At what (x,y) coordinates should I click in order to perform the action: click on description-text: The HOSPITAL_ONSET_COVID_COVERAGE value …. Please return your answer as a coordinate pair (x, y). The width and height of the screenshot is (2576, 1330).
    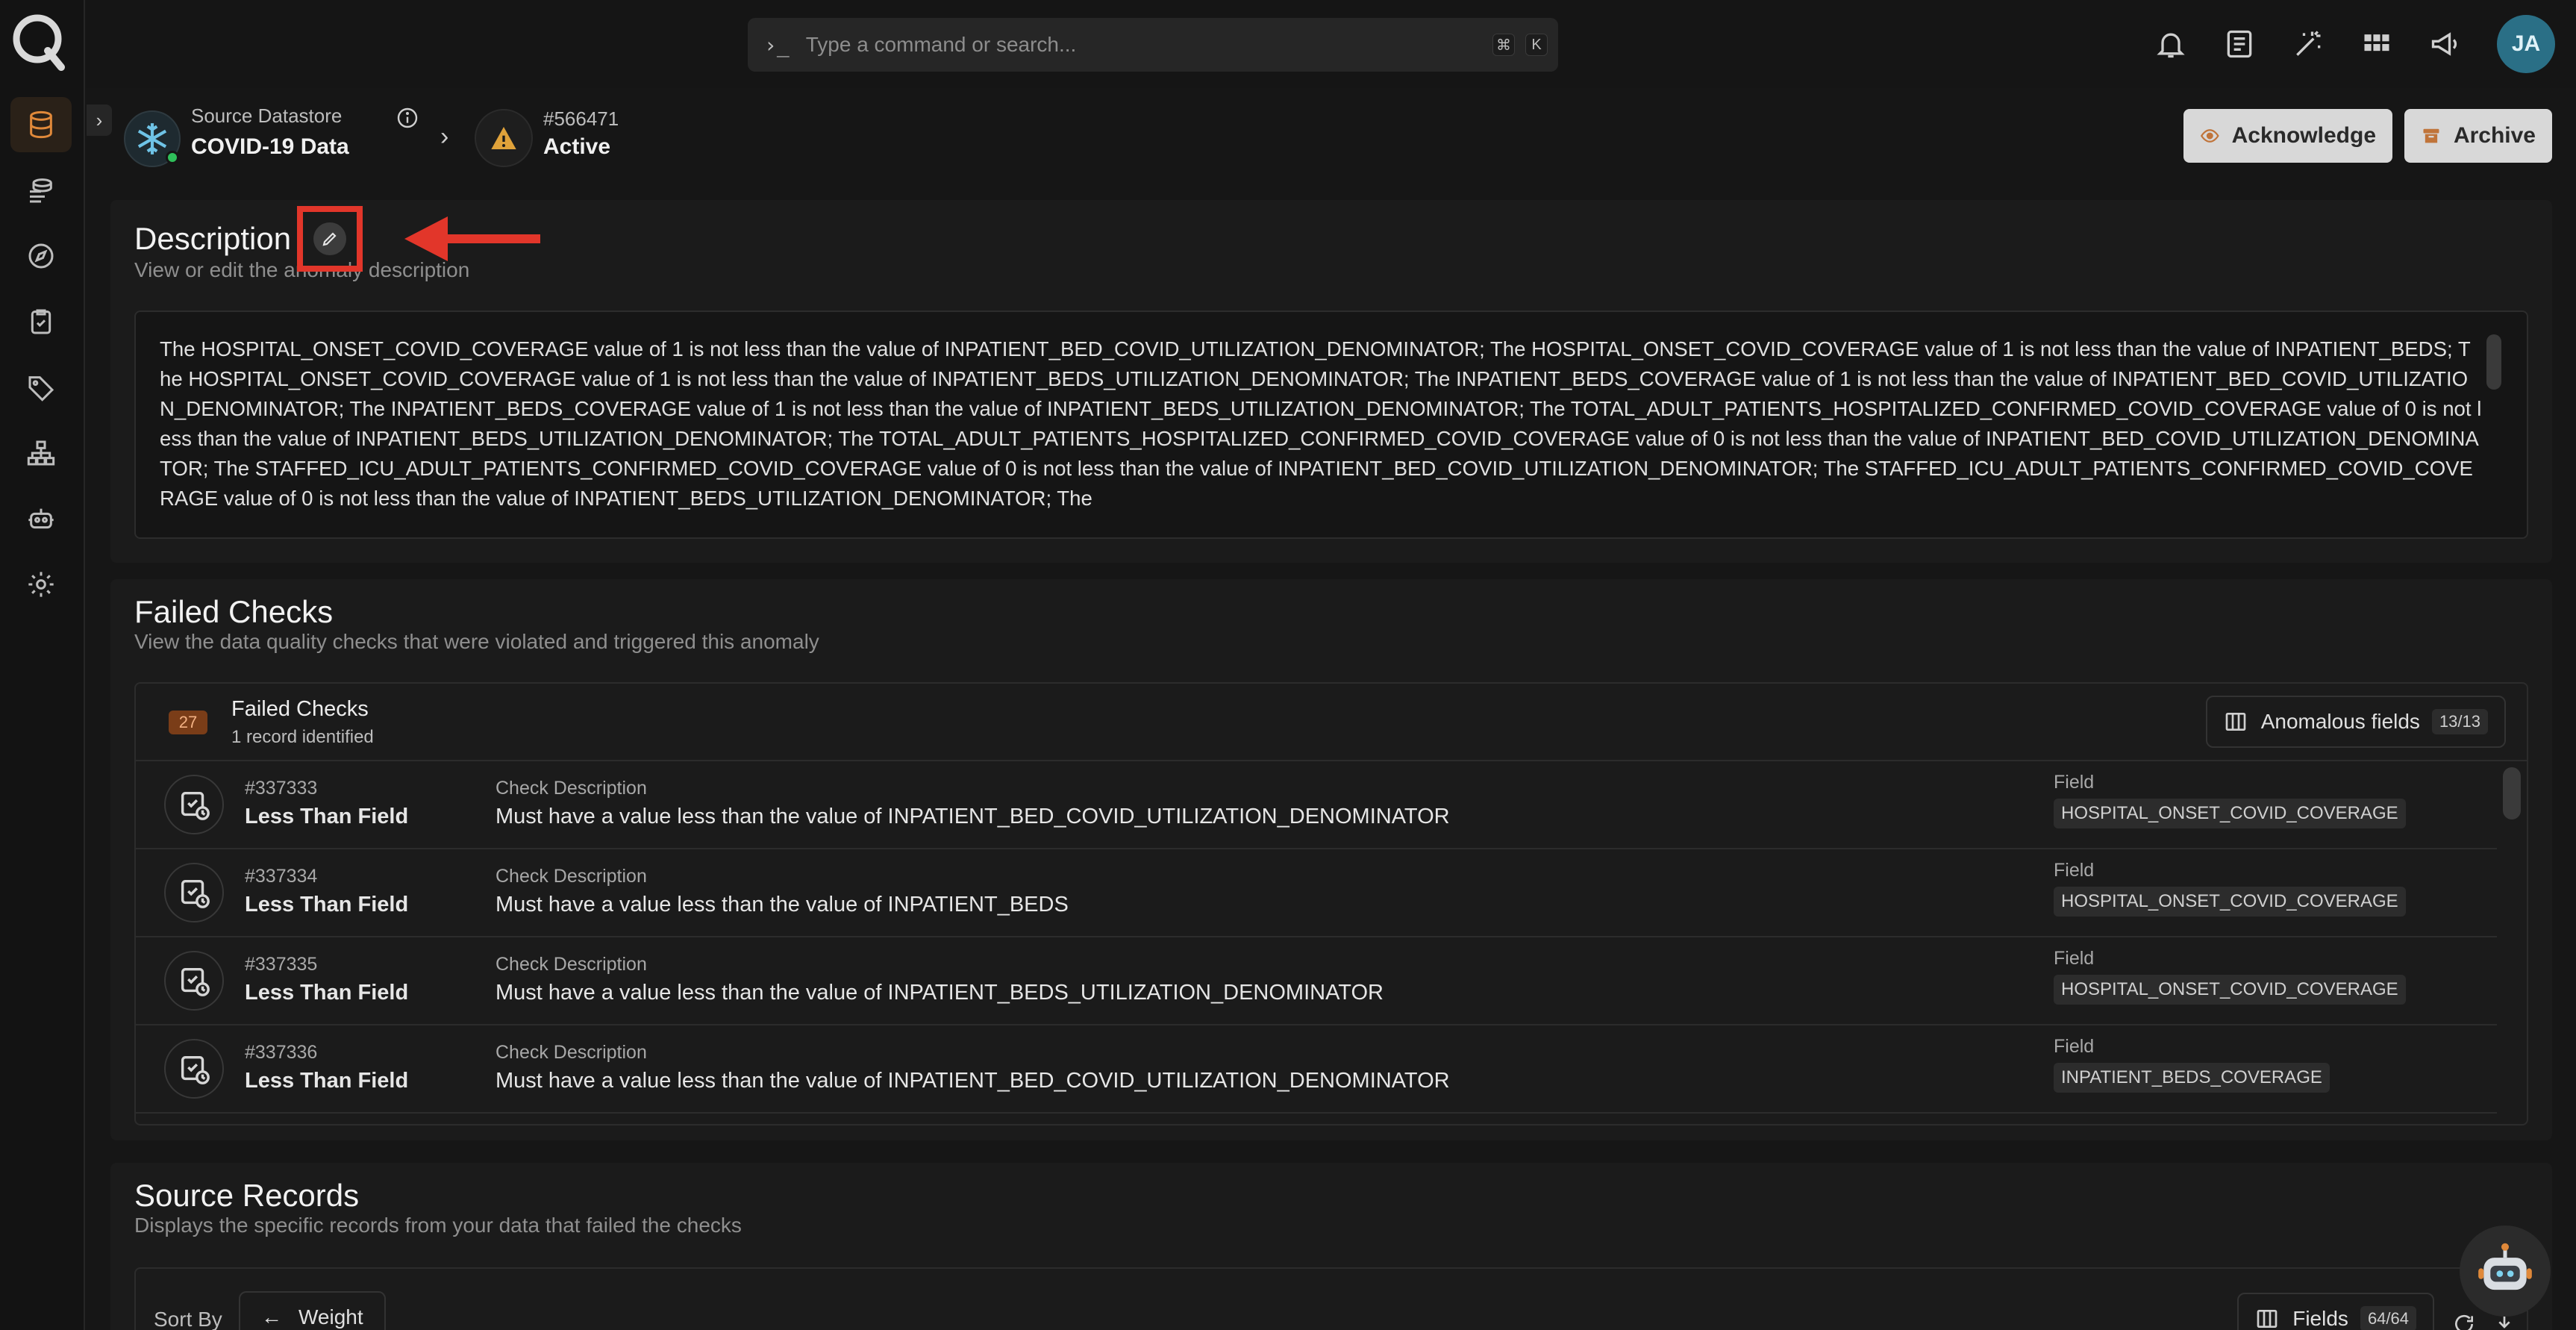
    Looking at the image, I should click on (1321, 423).